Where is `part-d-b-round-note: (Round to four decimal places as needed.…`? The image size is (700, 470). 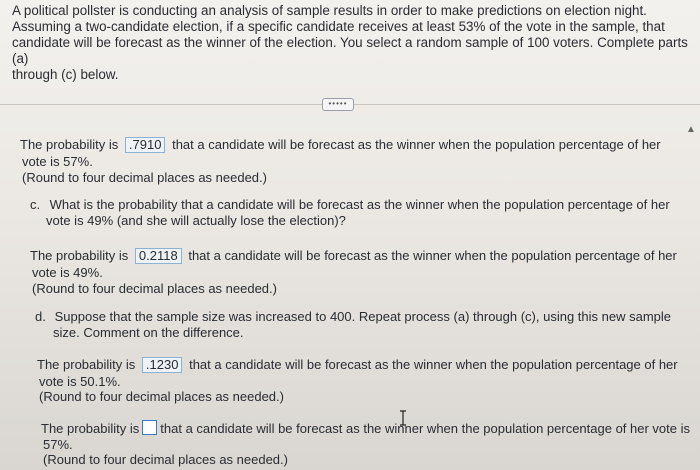 part-d-b-round-note: (Round to four decimal places as needed.… is located at coordinates (165, 459).